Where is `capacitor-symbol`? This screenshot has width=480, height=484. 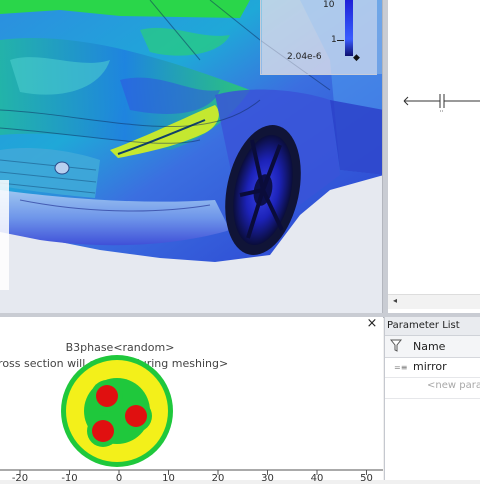
capacitor-symbol is located at coordinates (441, 103).